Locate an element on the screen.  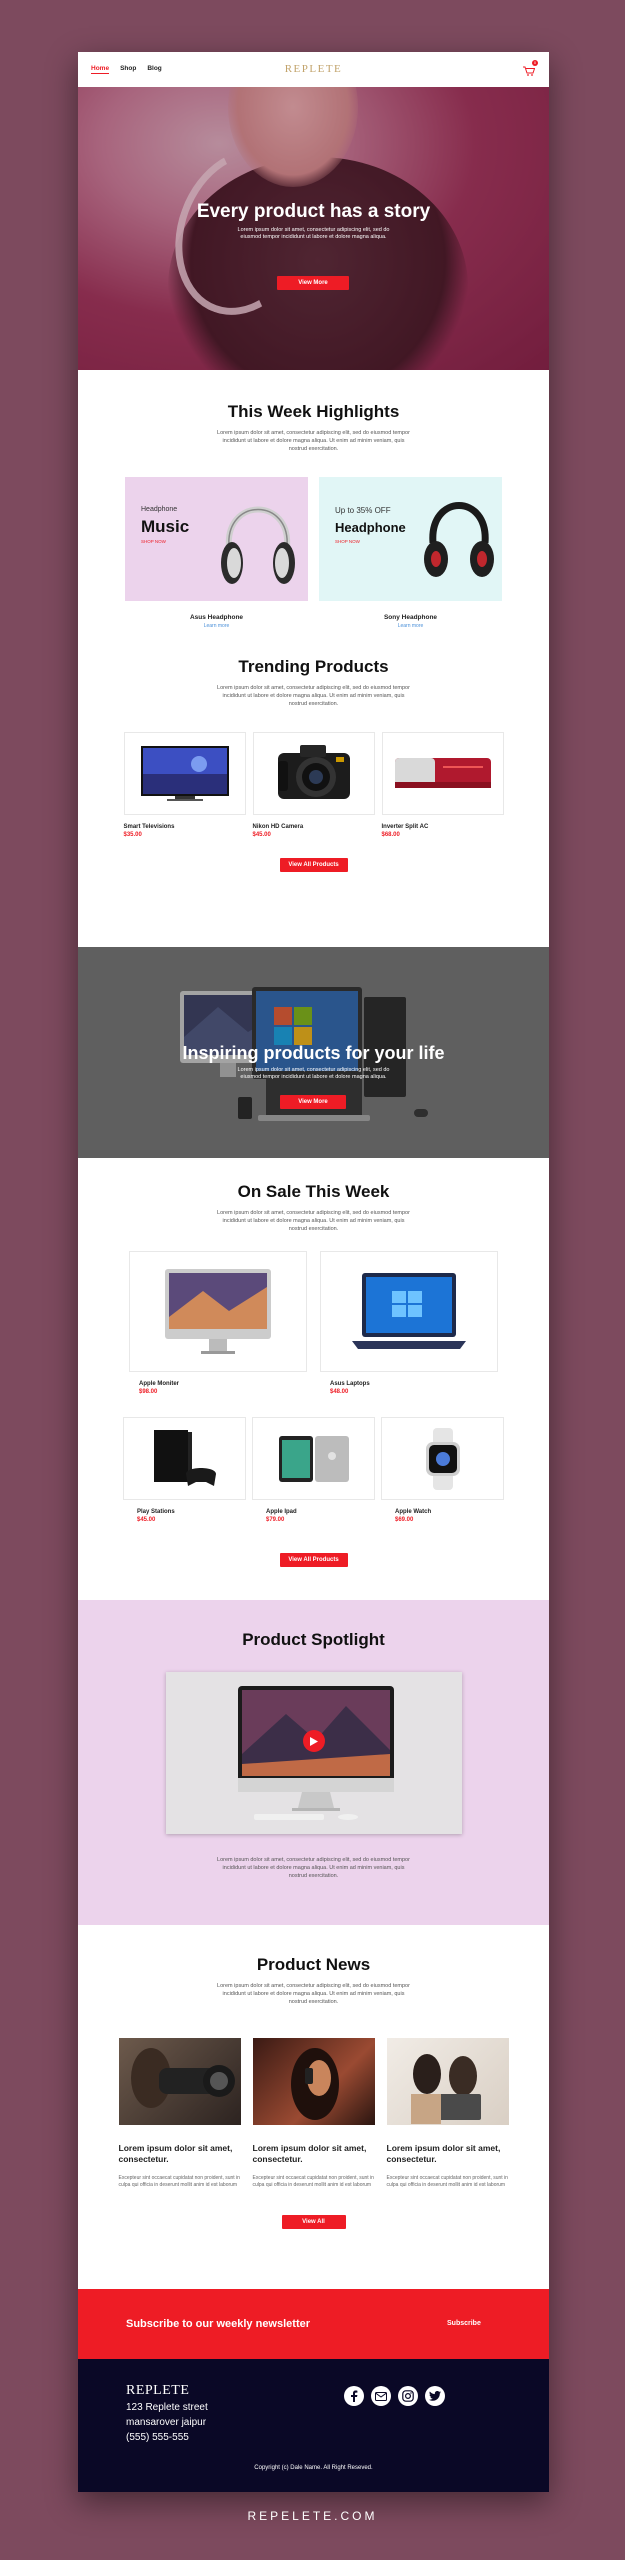
play-button is located at coordinates (313, 1741).